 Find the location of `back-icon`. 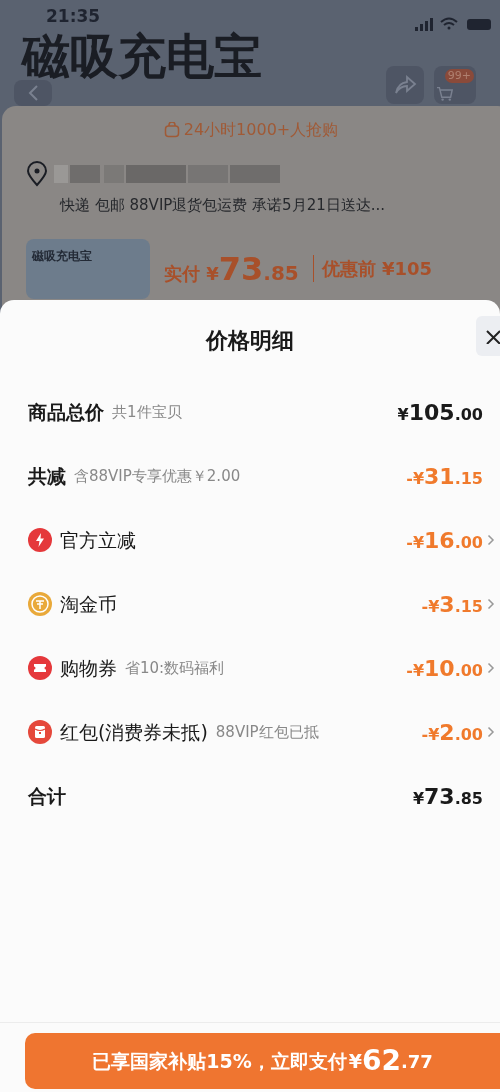

back-icon is located at coordinates (33, 93).